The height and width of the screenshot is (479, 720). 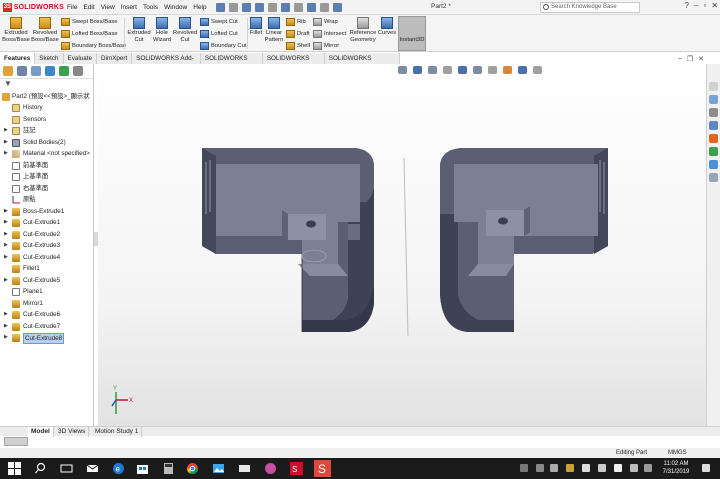 What do you see at coordinates (47, 166) in the screenshot?
I see `tree-item: 前基準面` at bounding box center [47, 166].